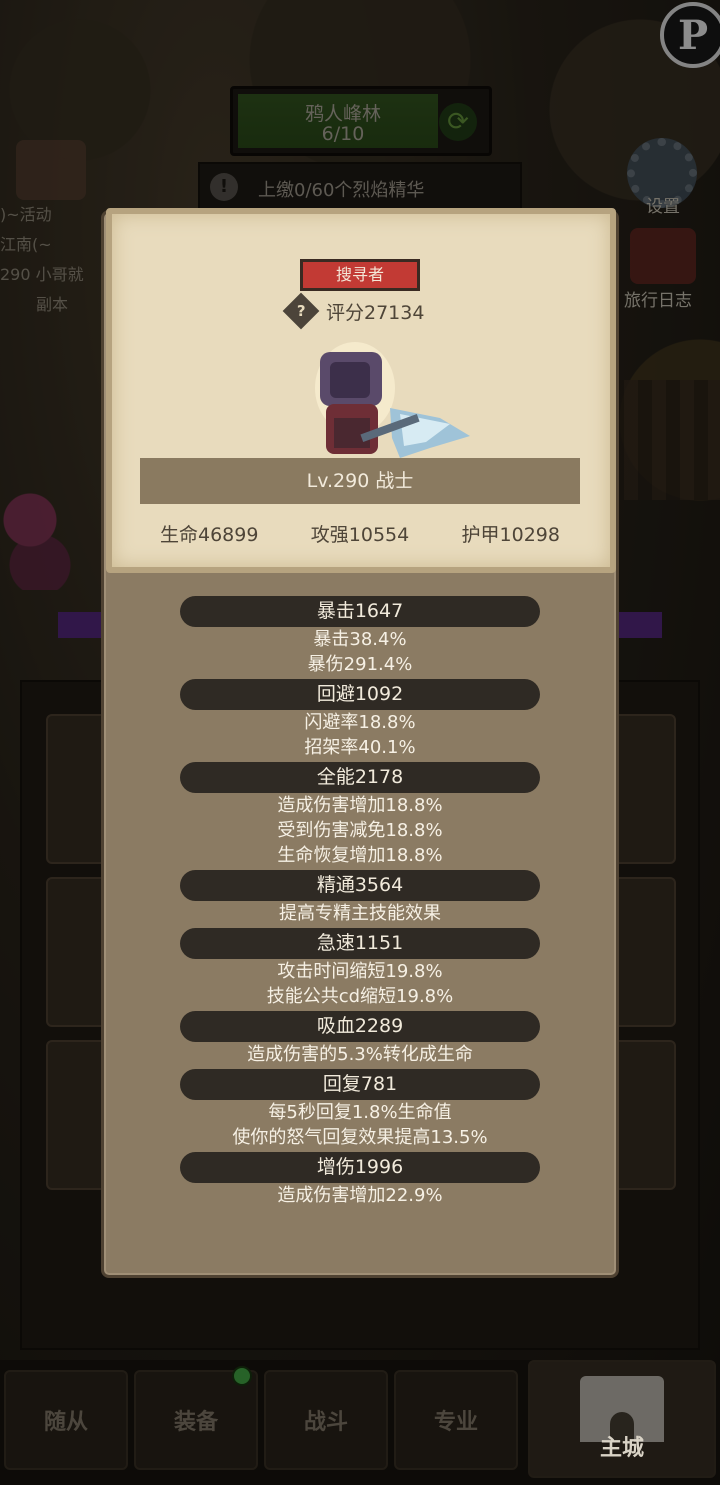  What do you see at coordinates (360, 639) in the screenshot?
I see `attr-line: 暴击38.4%` at bounding box center [360, 639].